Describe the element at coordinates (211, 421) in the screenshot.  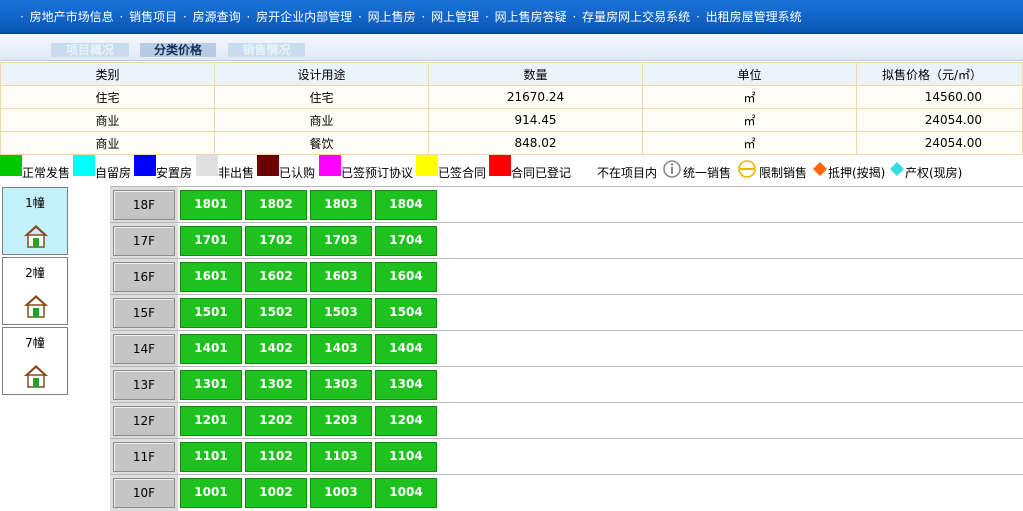
I see `unit-cell: 1201` at that location.